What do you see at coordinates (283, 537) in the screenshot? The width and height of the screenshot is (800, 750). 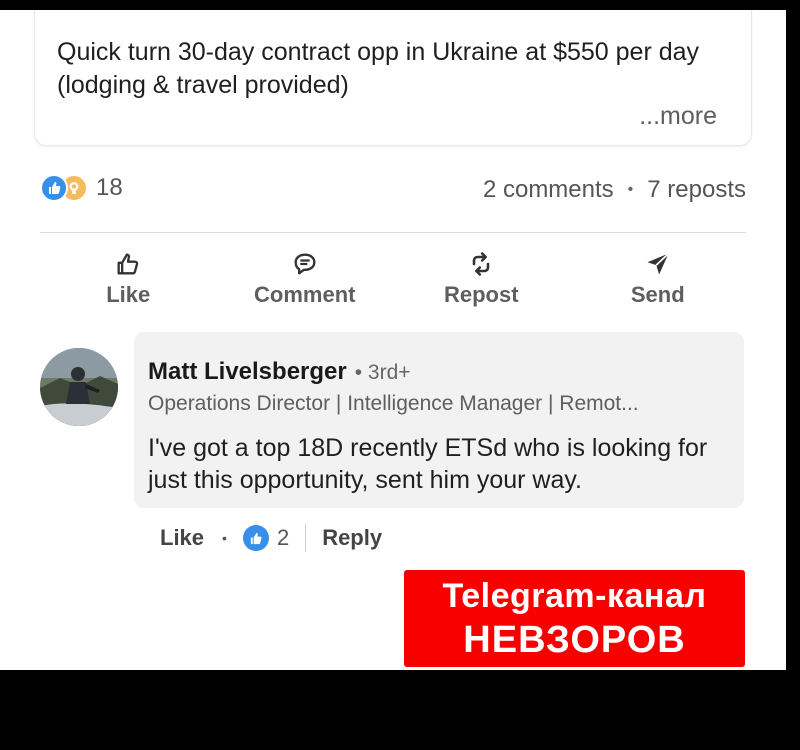 I see `comment-reaction-count: 2` at bounding box center [283, 537].